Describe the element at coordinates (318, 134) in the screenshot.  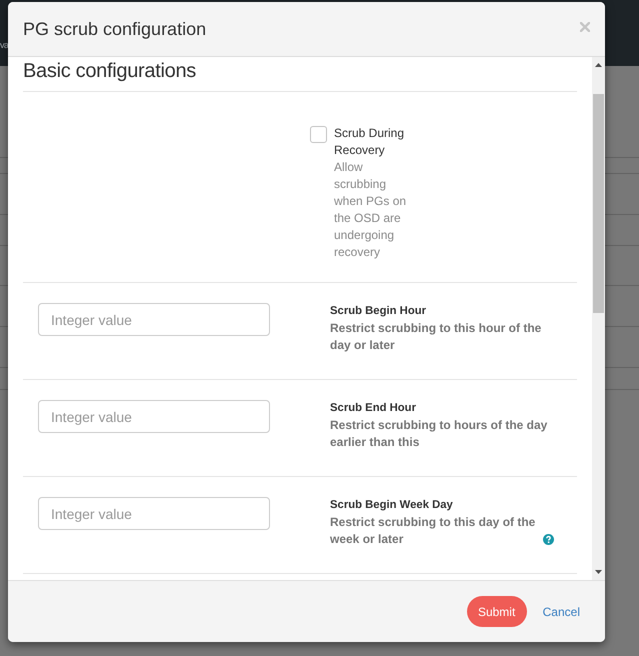
I see `checkbox` at that location.